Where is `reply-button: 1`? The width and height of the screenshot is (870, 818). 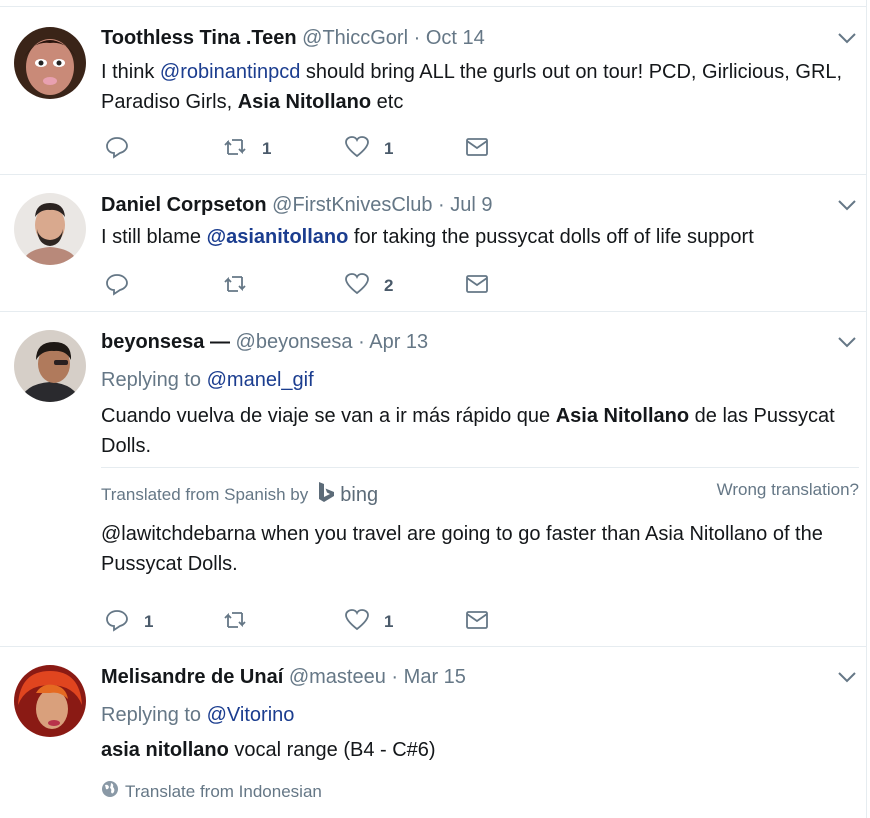 reply-button: 1 is located at coordinates (128, 622).